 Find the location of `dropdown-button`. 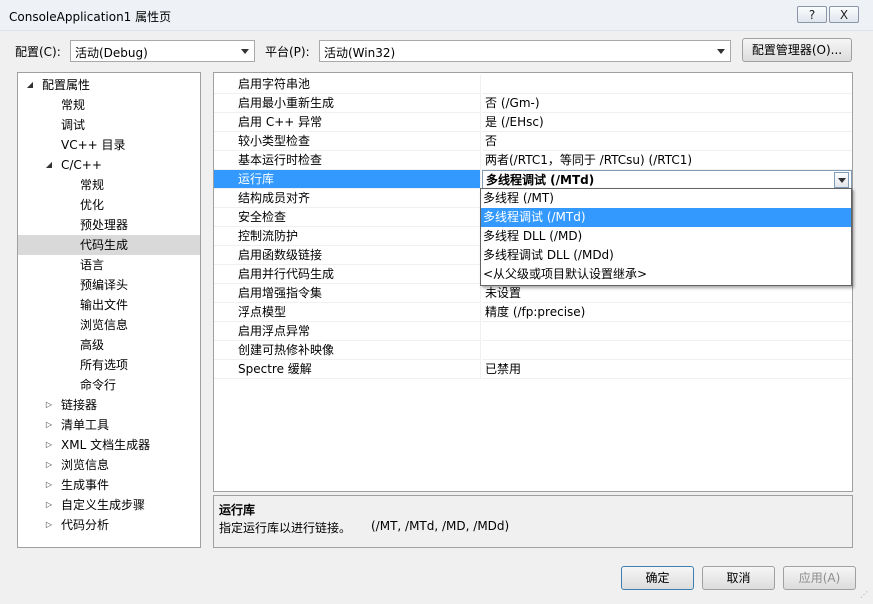

dropdown-button is located at coordinates (841, 180).